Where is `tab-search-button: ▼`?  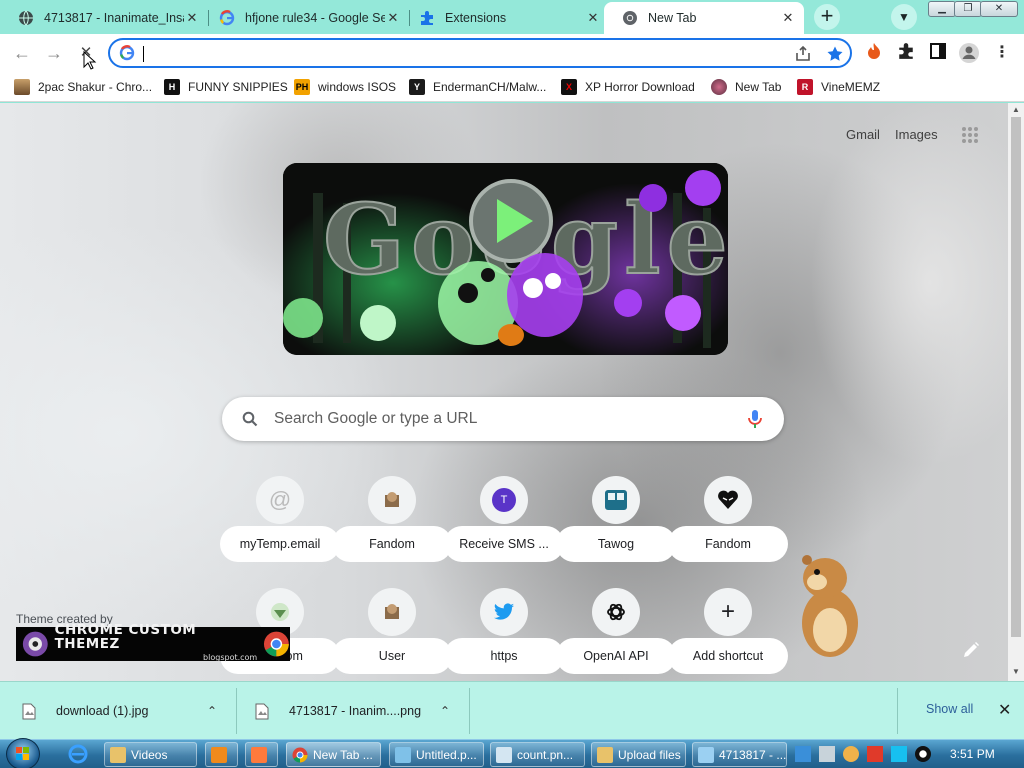
tab-search-button: ▼ is located at coordinates (904, 17).